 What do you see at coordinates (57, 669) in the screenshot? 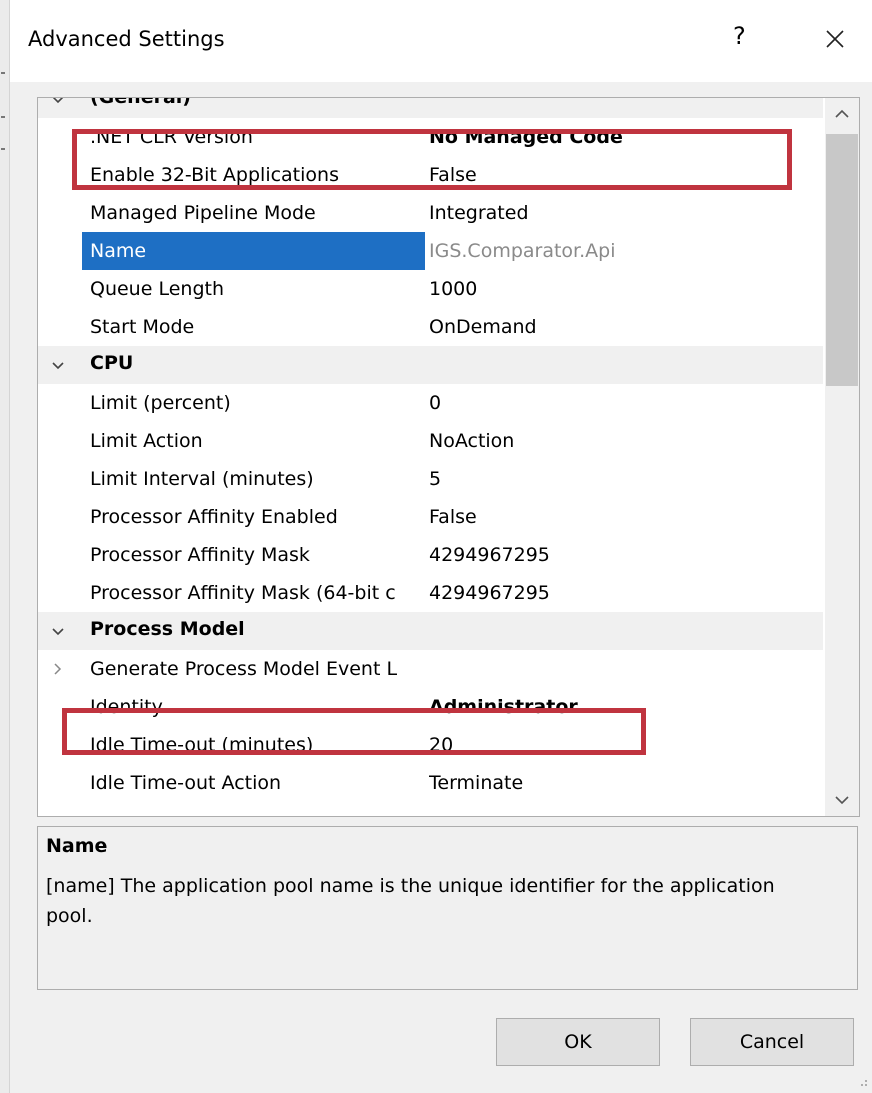
I see `chevron-right-icon` at bounding box center [57, 669].